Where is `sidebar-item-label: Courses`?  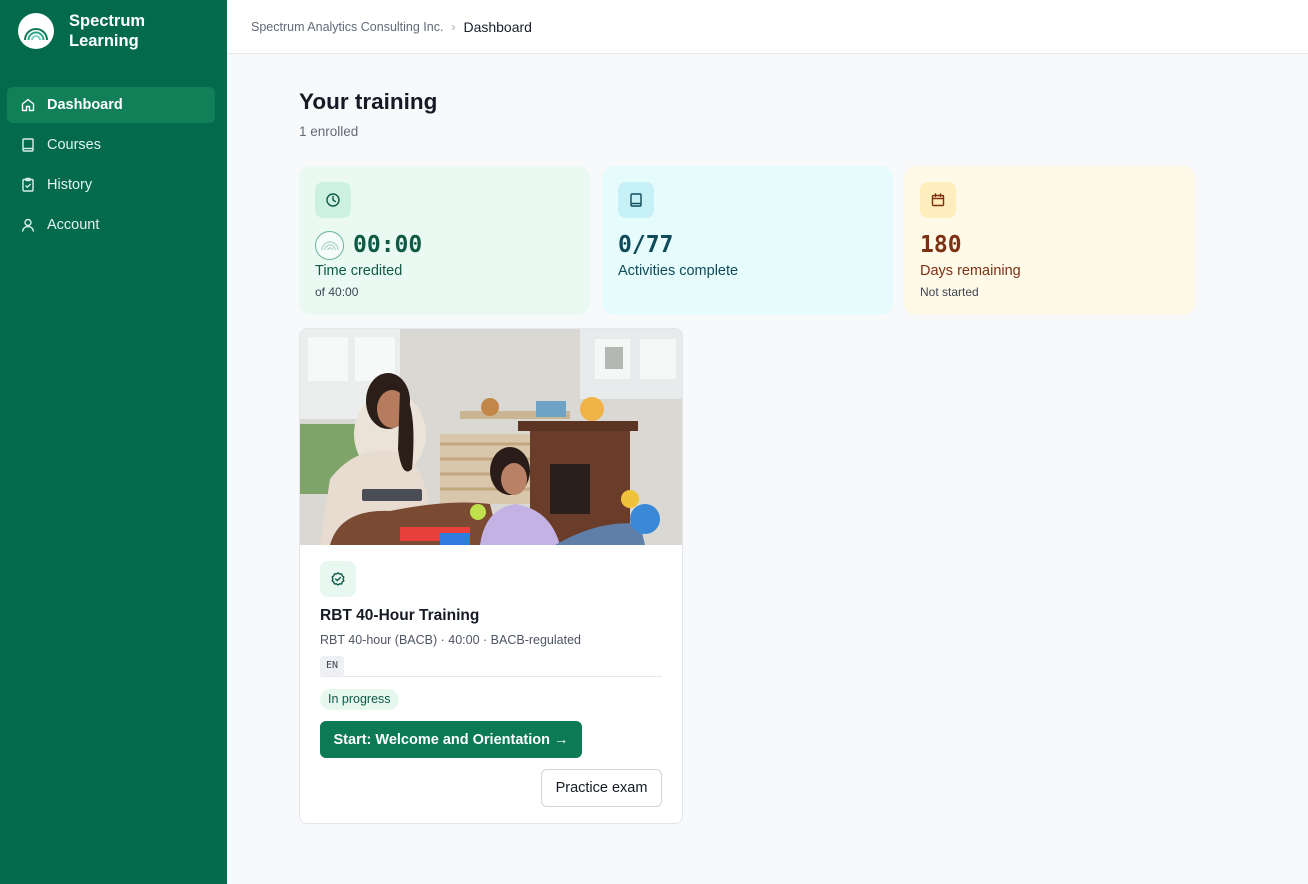
sidebar-item-label: Courses is located at coordinates (74, 145).